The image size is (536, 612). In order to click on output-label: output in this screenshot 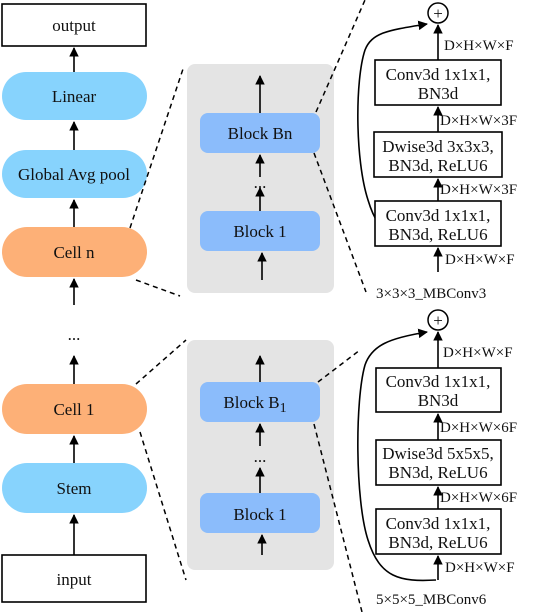, I will do `click(74, 25)`.